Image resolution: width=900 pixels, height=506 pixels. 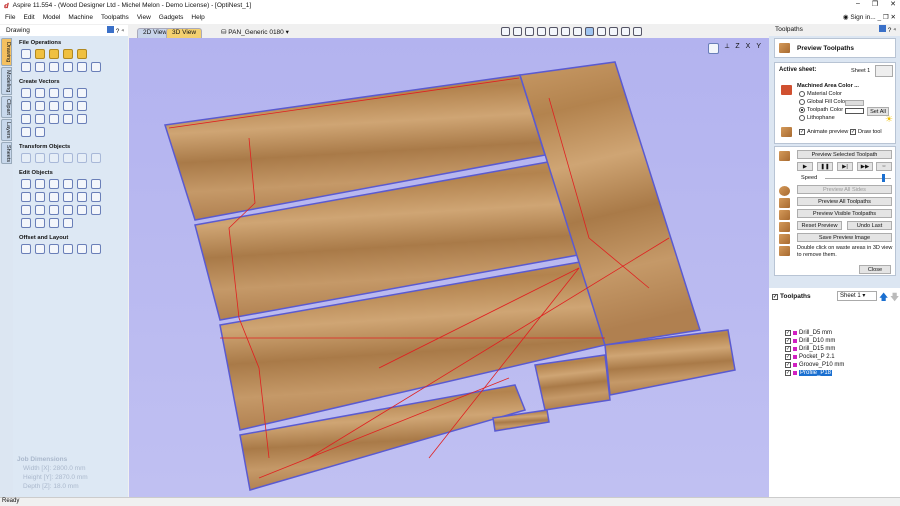 What do you see at coordinates (820, 94) in the screenshot?
I see `radio-material-color: Material Color` at bounding box center [820, 94].